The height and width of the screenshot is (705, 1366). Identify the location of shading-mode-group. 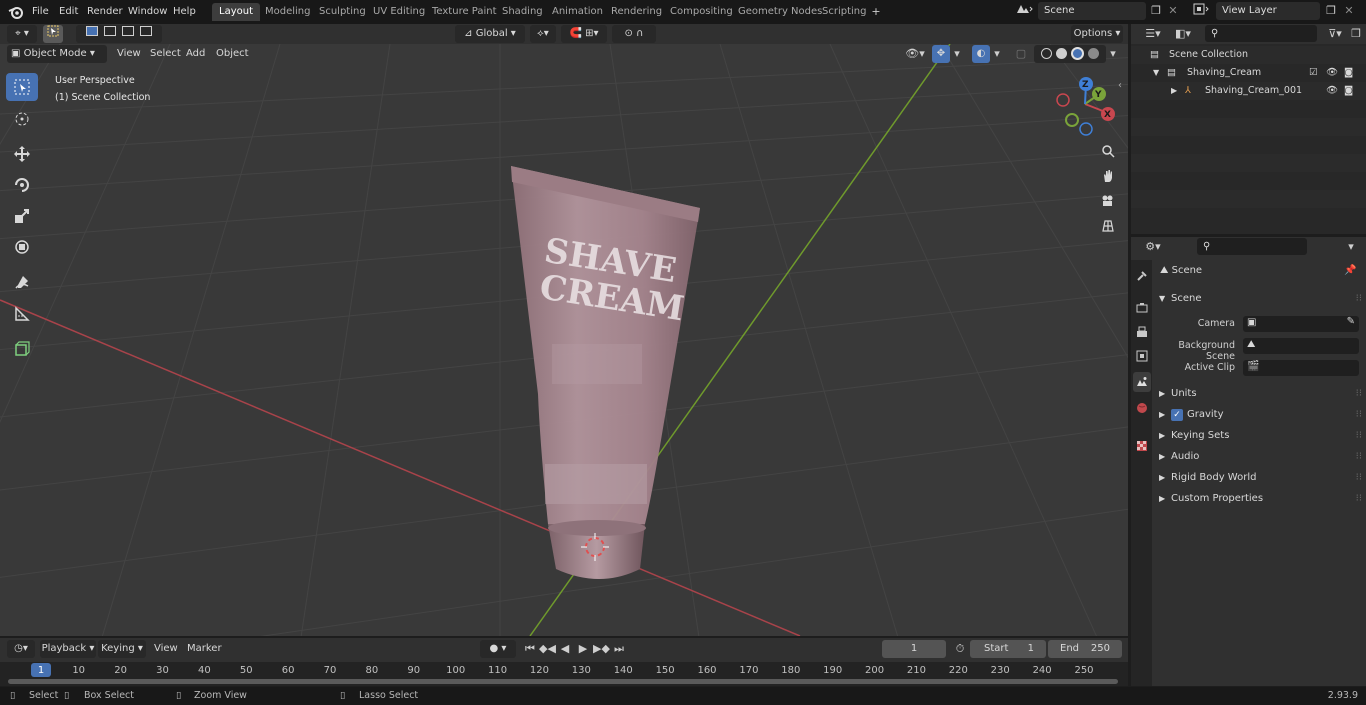
(1070, 54).